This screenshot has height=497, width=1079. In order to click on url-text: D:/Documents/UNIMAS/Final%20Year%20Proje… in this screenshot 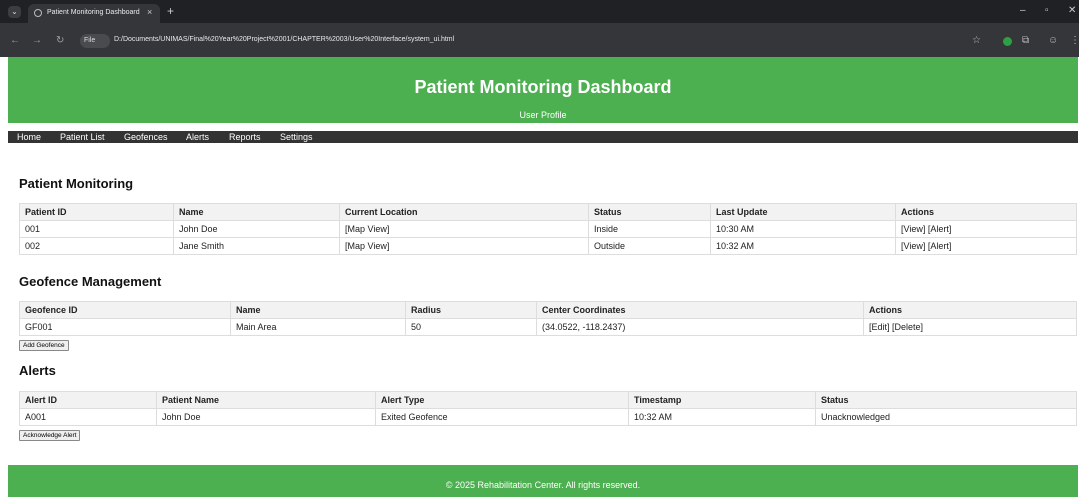, I will do `click(284, 39)`.